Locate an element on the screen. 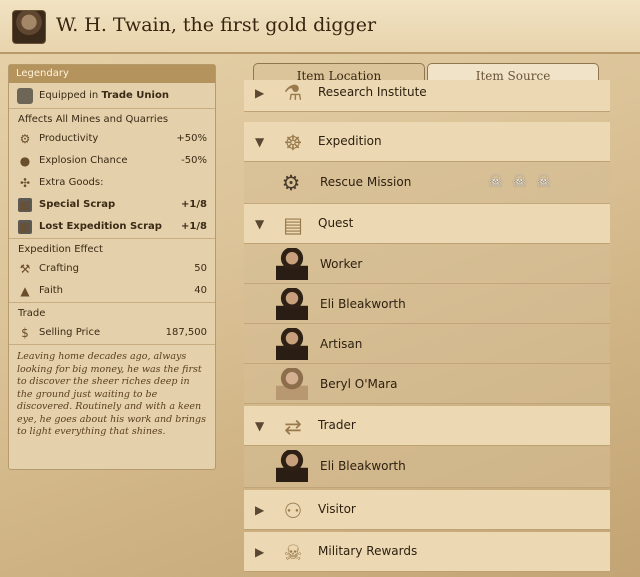 This screenshot has height=577, width=640. rarity-label: Legendary is located at coordinates (112, 74).